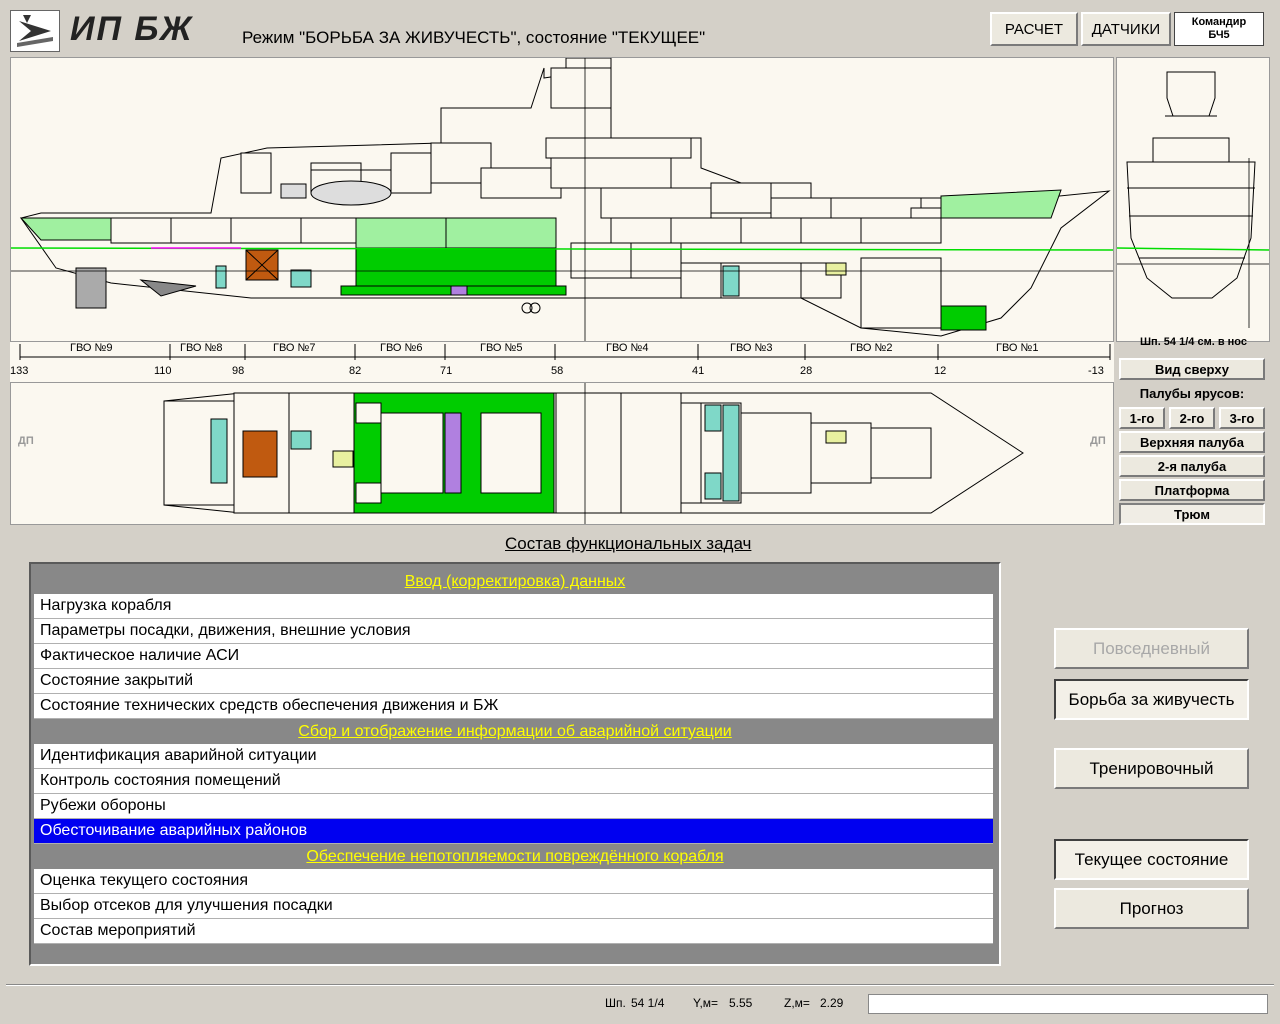 This screenshot has width=1280, height=1024. Describe the element at coordinates (513, 831) in the screenshot. I see `list-item-selected: Обесточивание аварийных районов` at that location.